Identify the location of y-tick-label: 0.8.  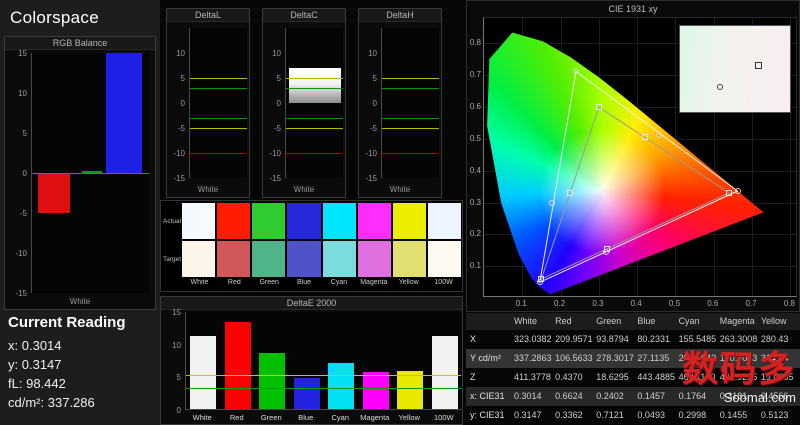
(475, 43).